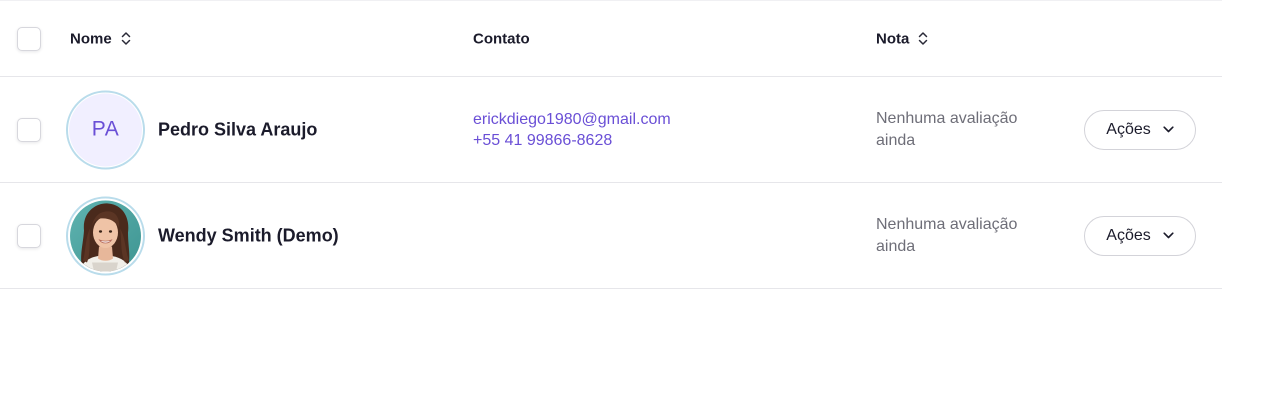 This screenshot has width=1275, height=413. I want to click on column-header-name: Nome, so click(100, 38).